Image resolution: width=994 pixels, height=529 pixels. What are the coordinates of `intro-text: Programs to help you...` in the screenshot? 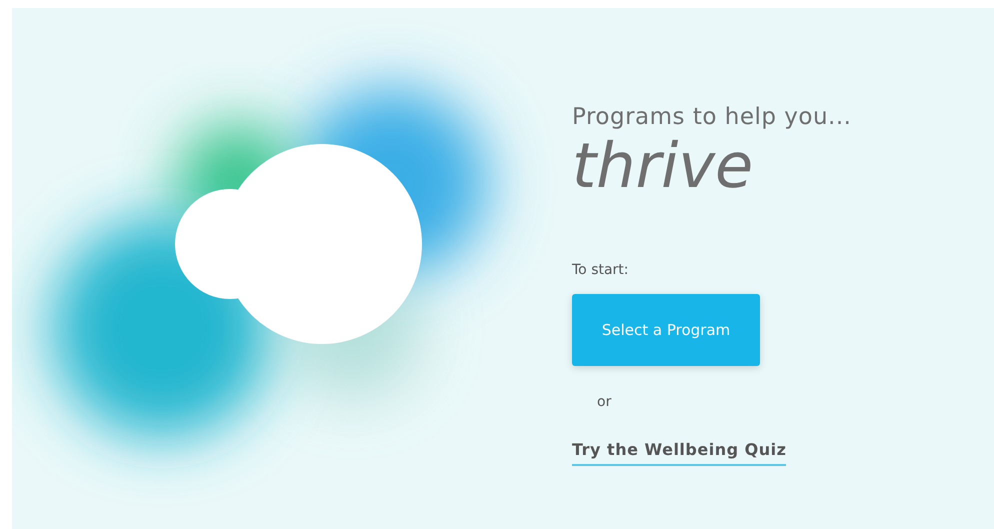 It's located at (712, 117).